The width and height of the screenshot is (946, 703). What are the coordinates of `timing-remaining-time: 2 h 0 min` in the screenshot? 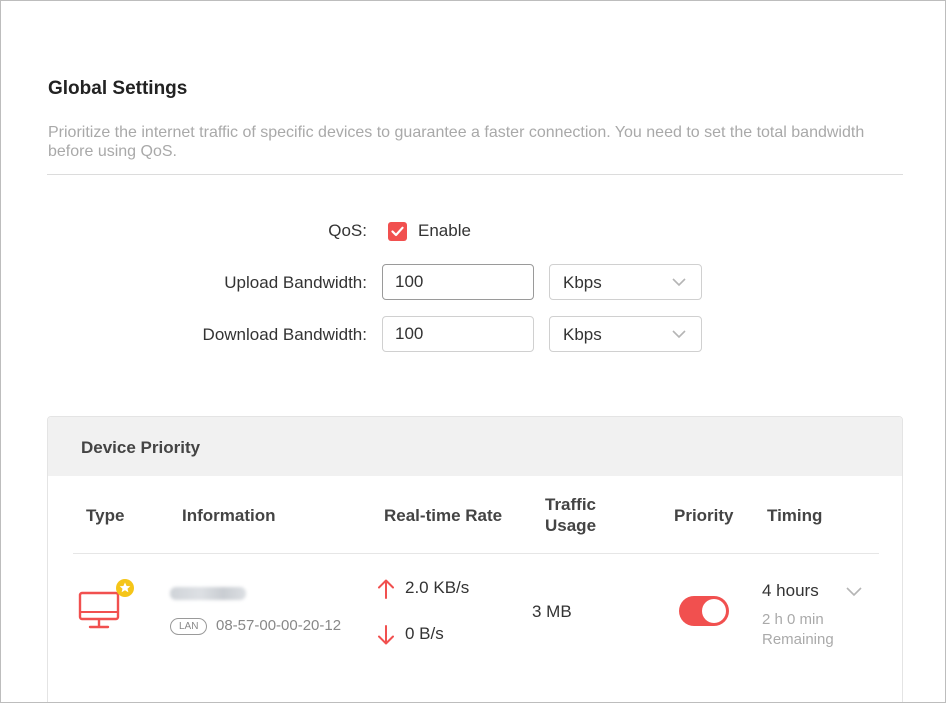 It's located at (793, 619).